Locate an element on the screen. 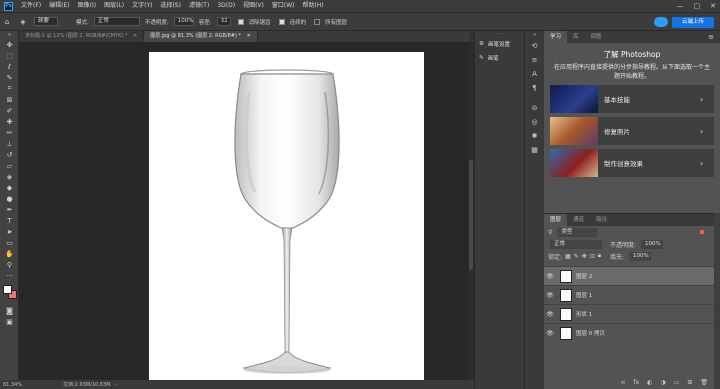 This screenshot has height=389, width=720. tab-adjustments: 调整 is located at coordinates (596, 37).